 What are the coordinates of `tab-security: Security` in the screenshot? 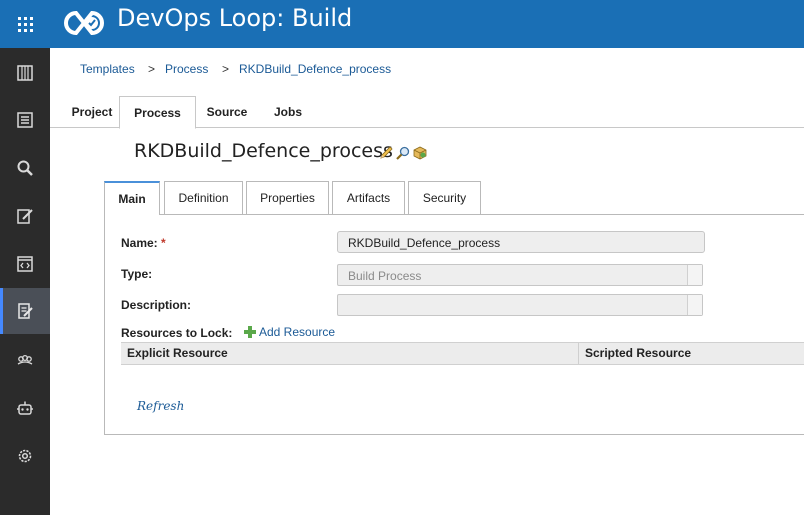 It's located at (444, 197).